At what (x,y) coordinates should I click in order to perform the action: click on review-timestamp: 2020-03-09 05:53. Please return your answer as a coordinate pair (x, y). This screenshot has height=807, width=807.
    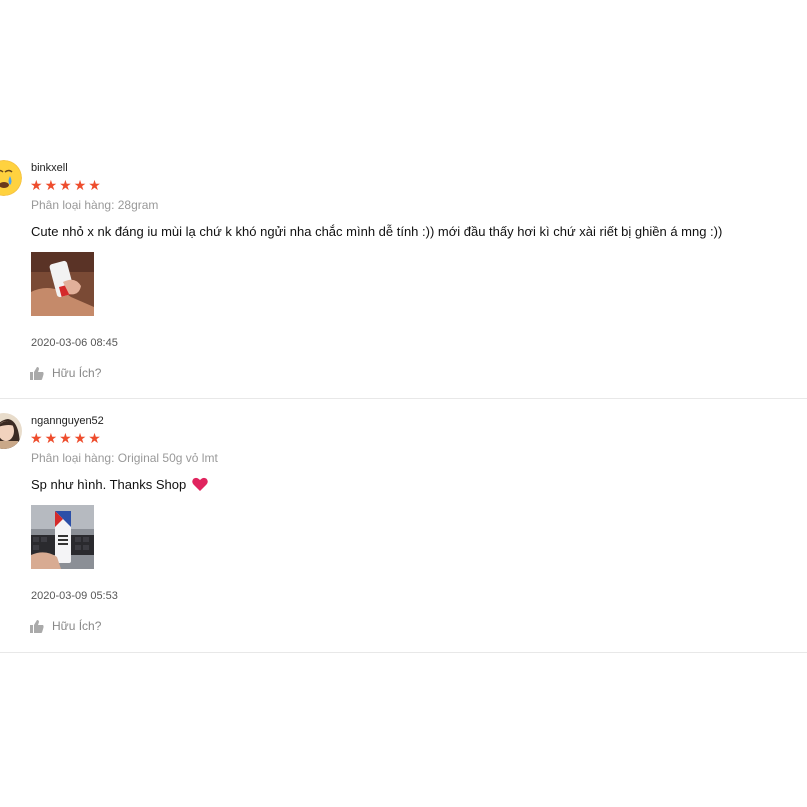
    Looking at the image, I should click on (74, 596).